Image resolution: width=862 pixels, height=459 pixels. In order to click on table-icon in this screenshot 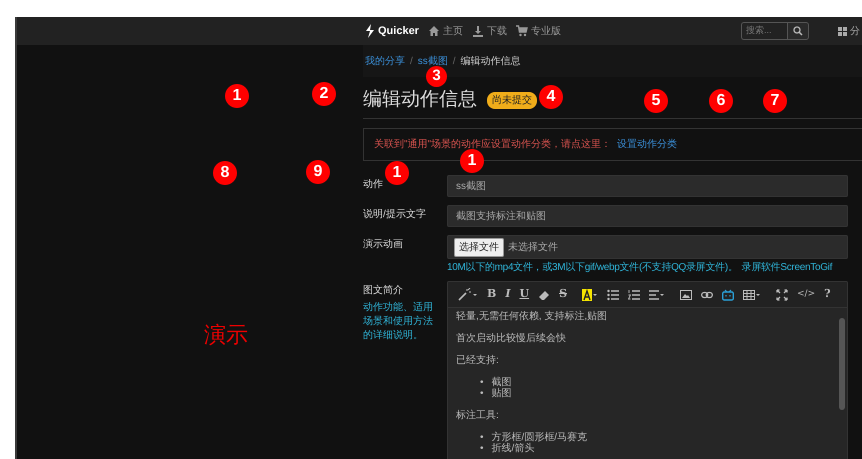, I will do `click(749, 294)`.